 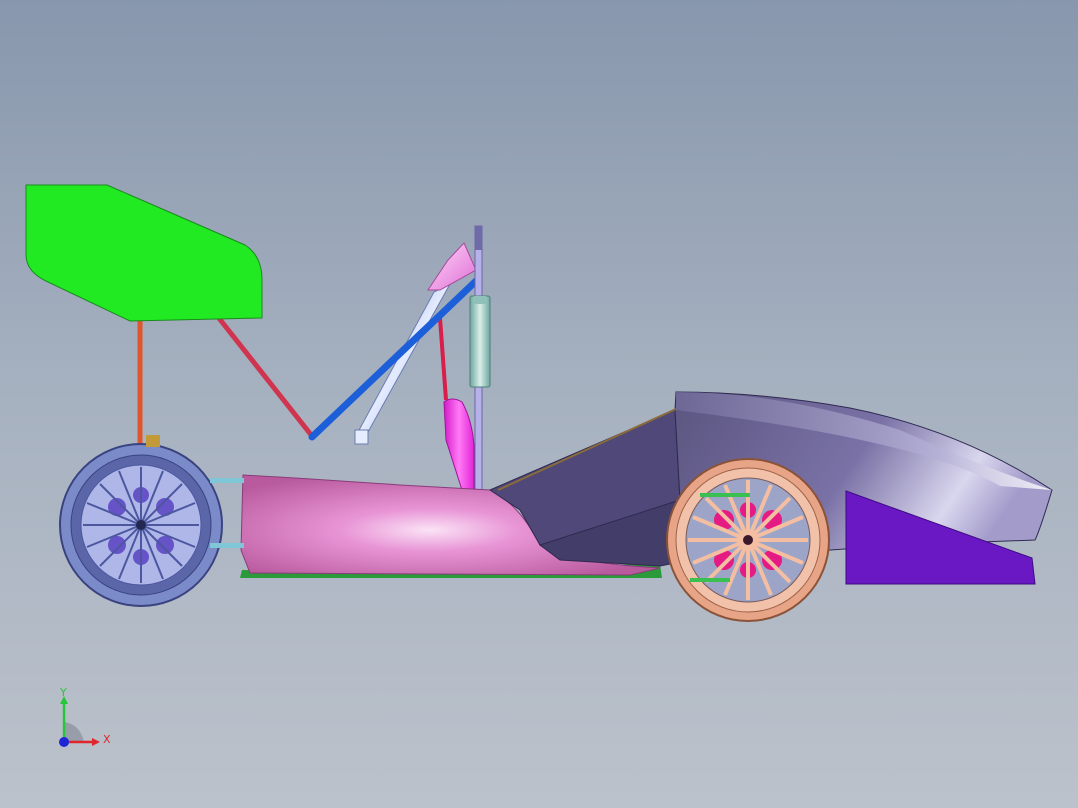 I want to click on axis-triad: Y X, so click(x=85, y=719).